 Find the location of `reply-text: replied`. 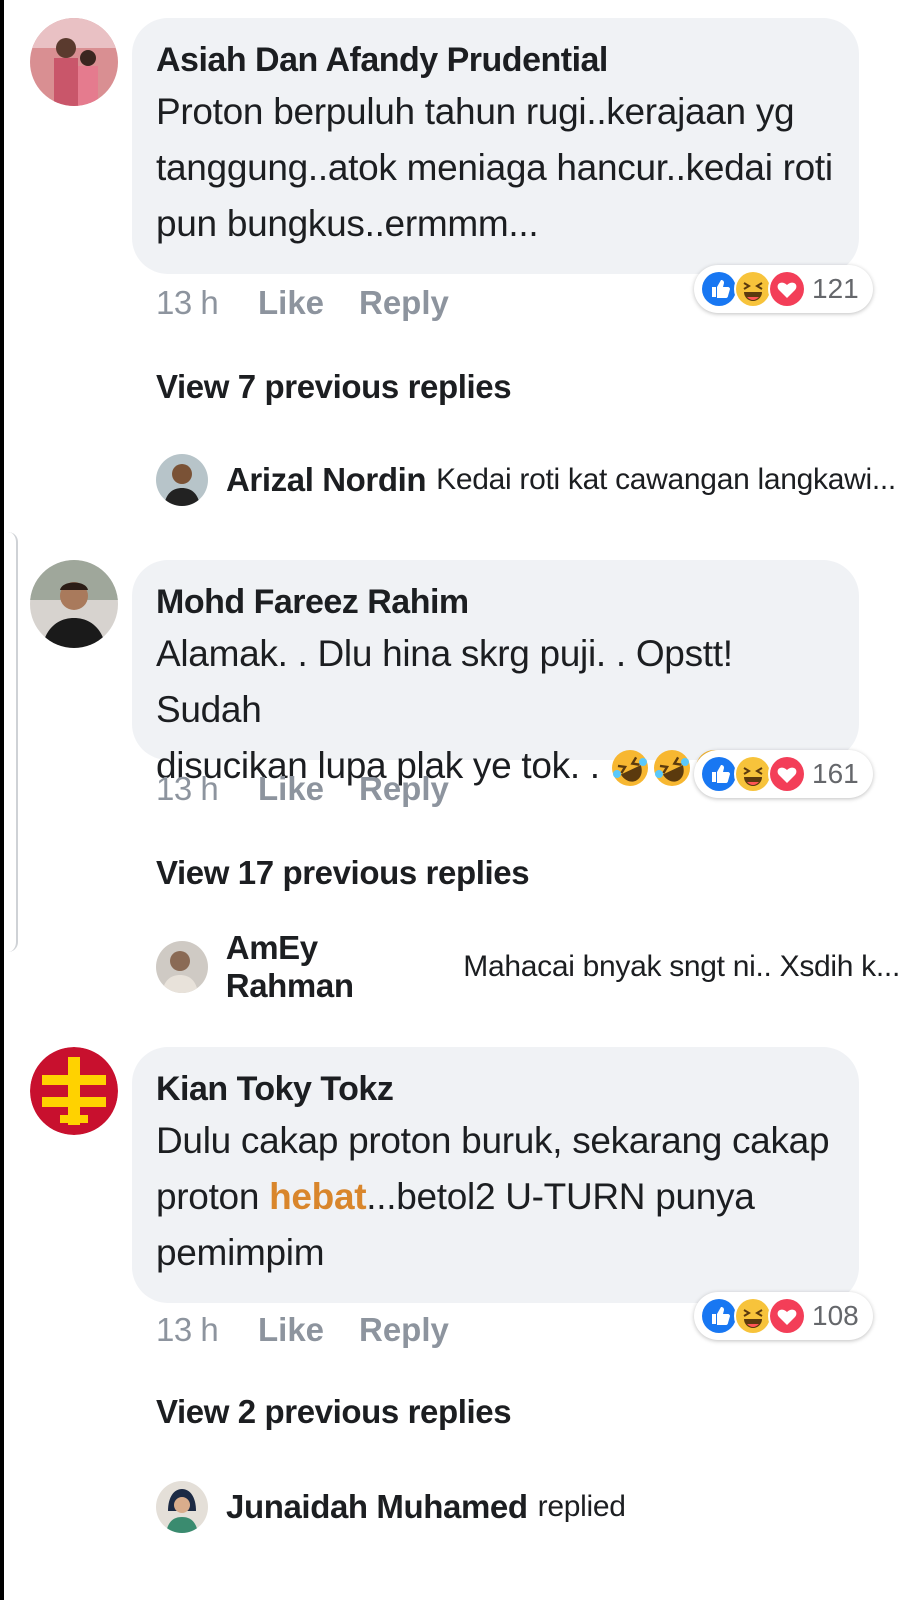

reply-text: replied is located at coordinates (581, 1506).